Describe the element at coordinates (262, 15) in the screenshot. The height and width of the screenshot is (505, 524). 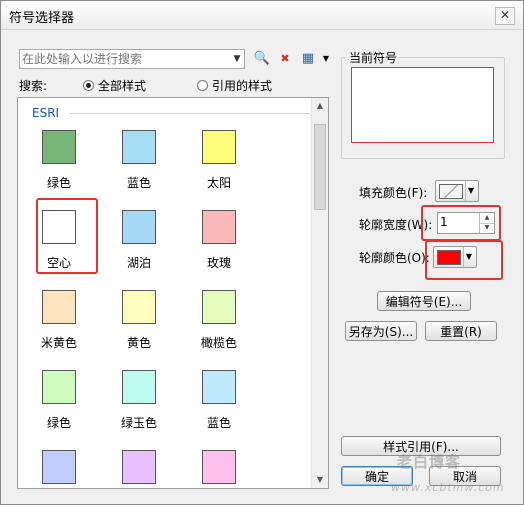
I see `title-bar: 符号选择器 ✕` at that location.